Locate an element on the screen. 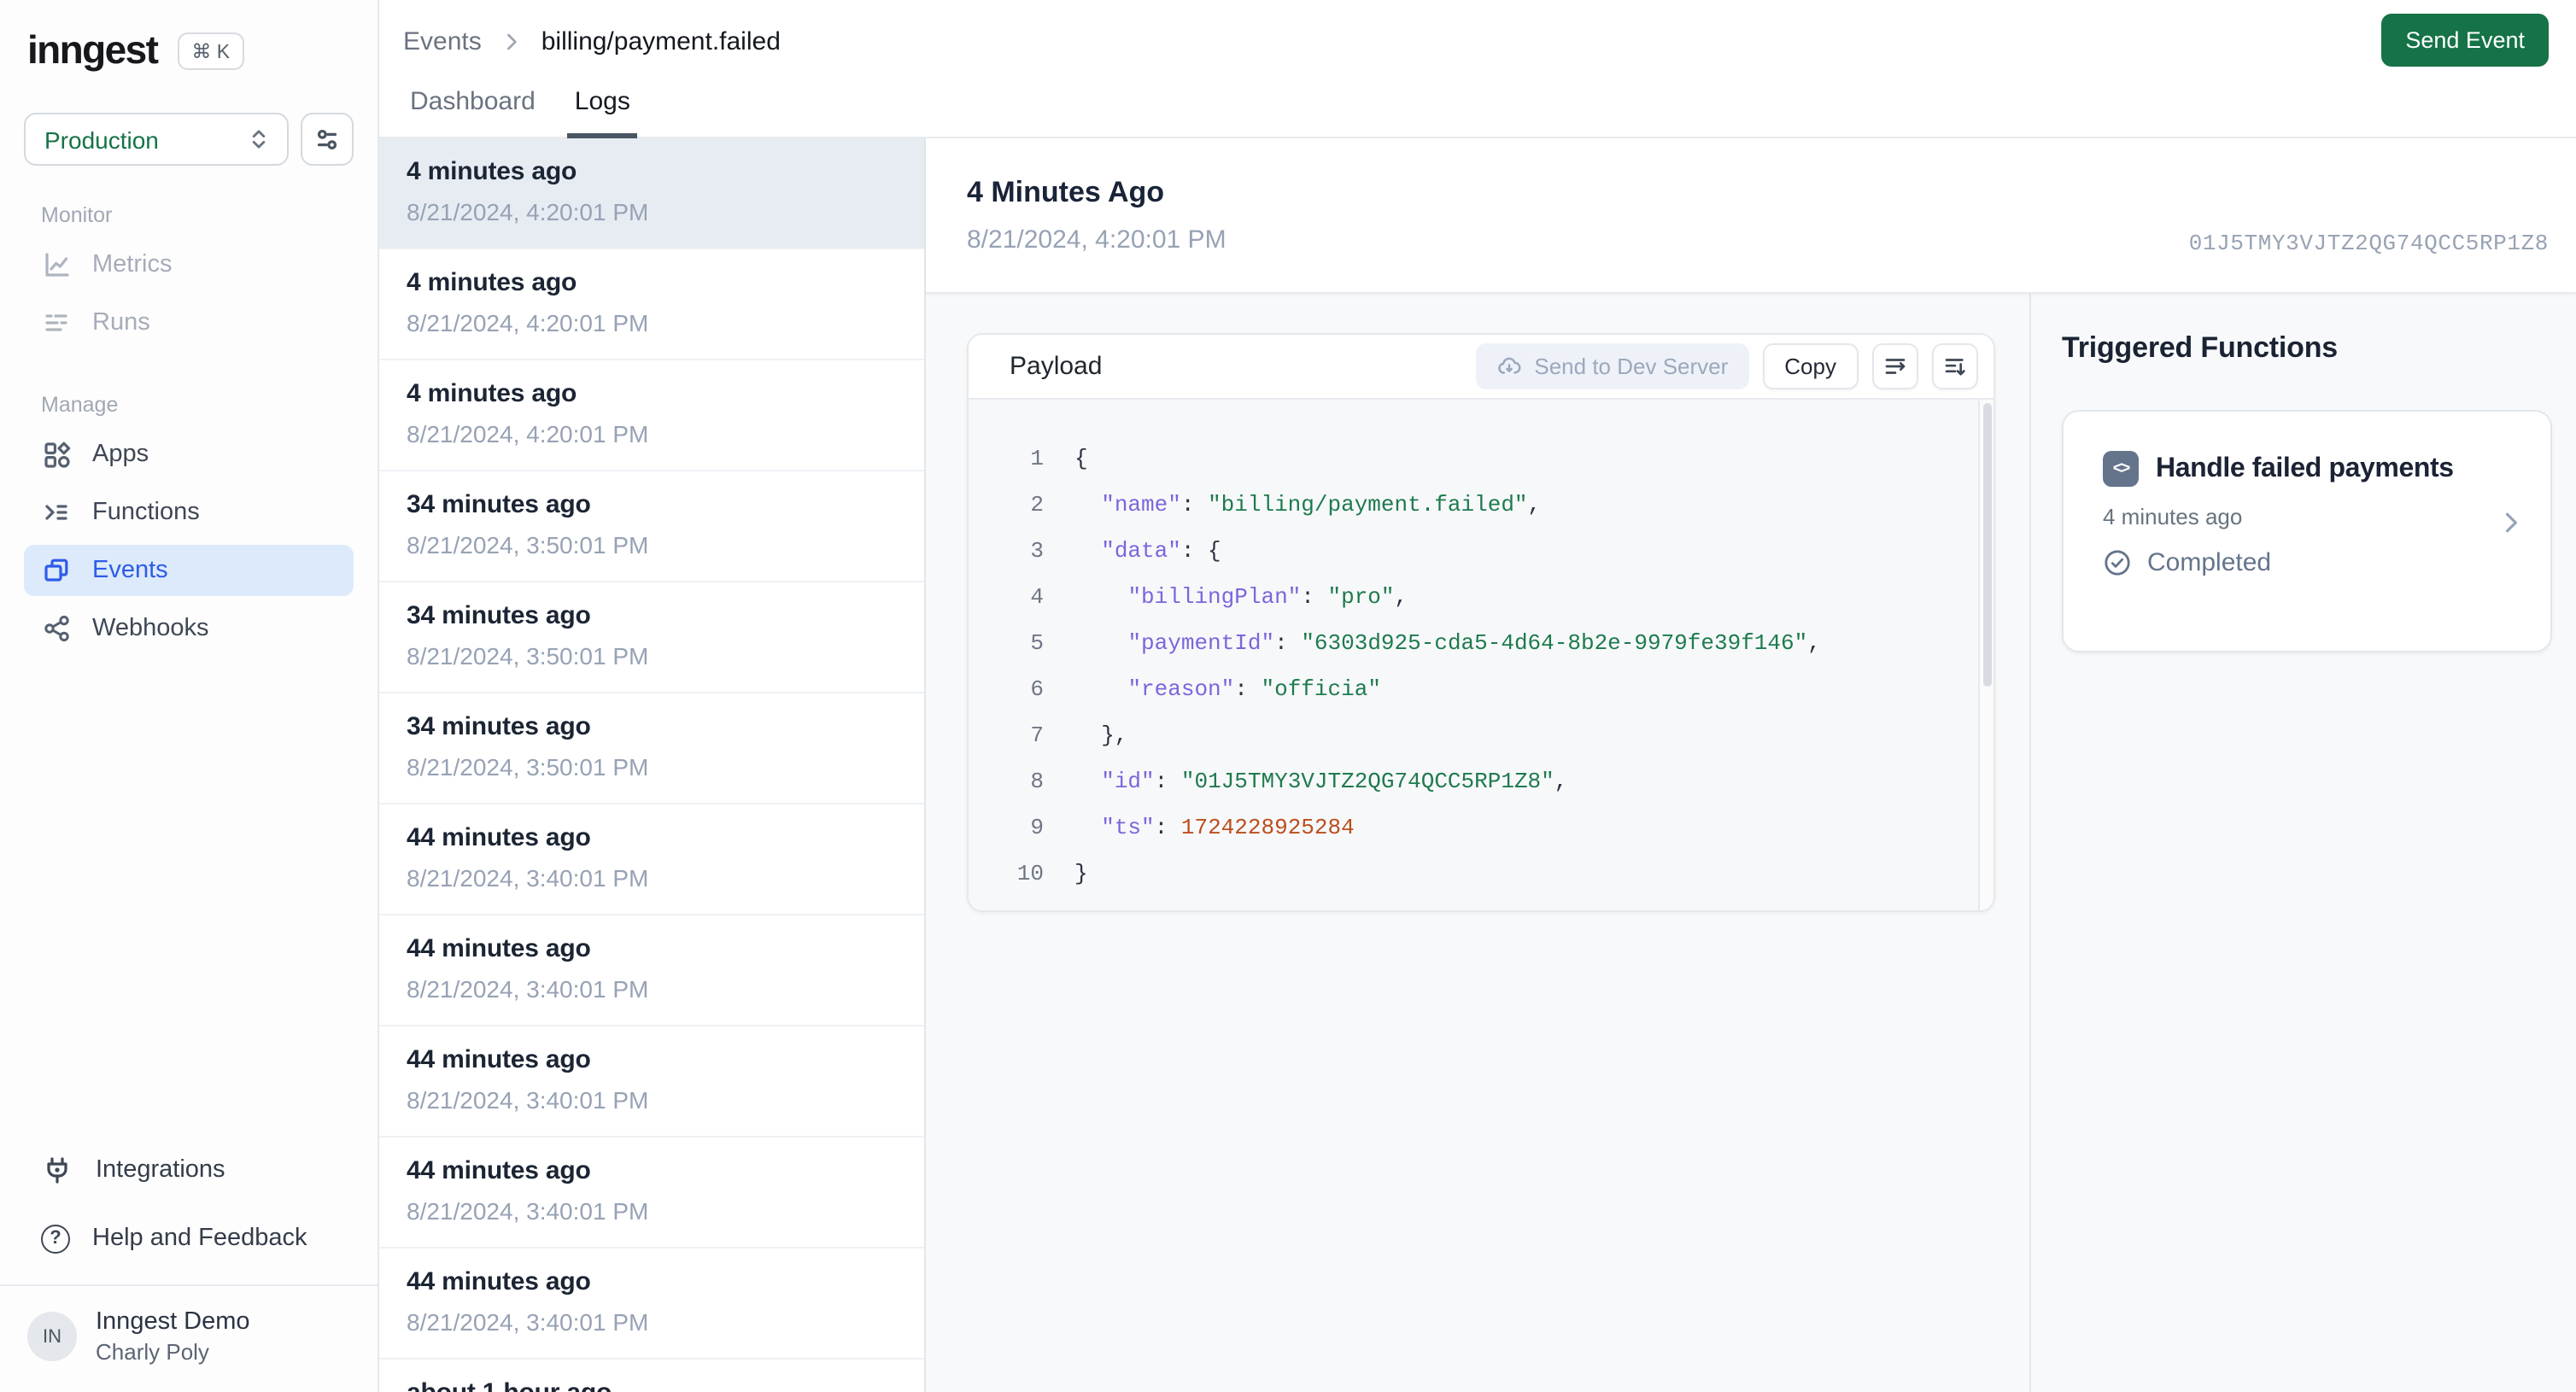 The height and width of the screenshot is (1392, 2576). send-to-dev-server-button: Send to Dev Server is located at coordinates (1612, 366).